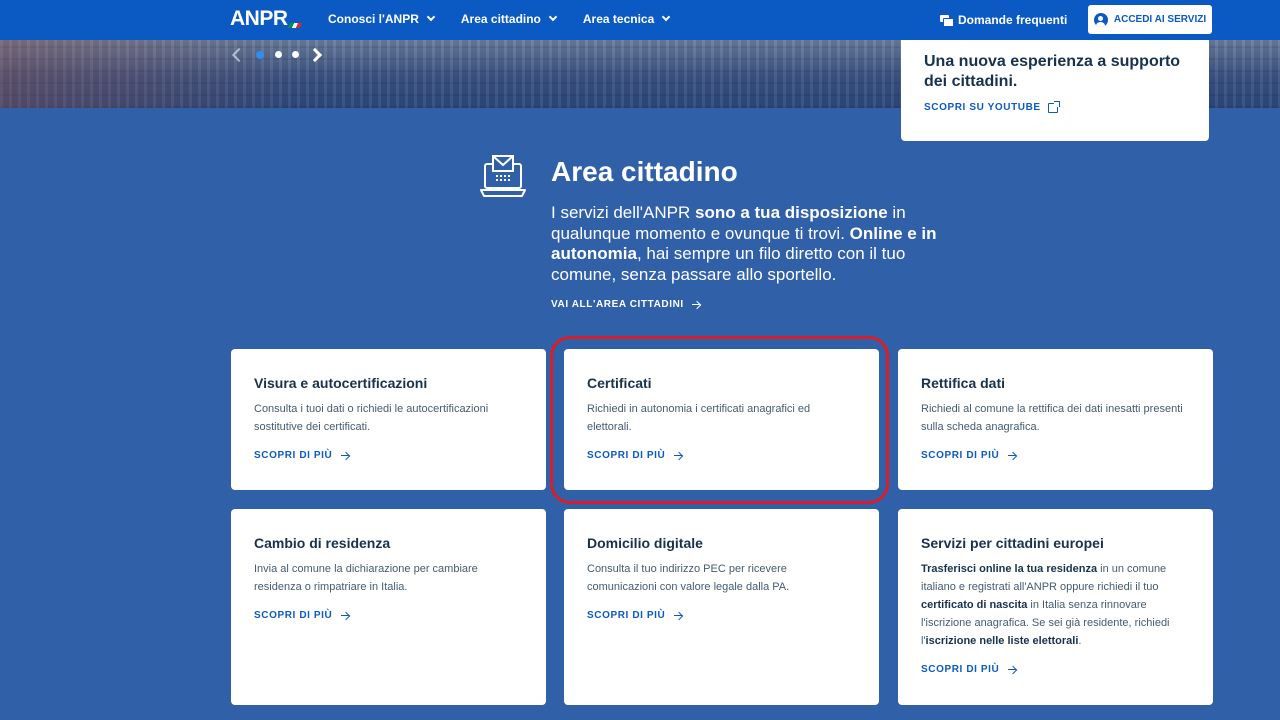  Describe the element at coordinates (239, 55) in the screenshot. I see `carousel-prev-icon` at that location.